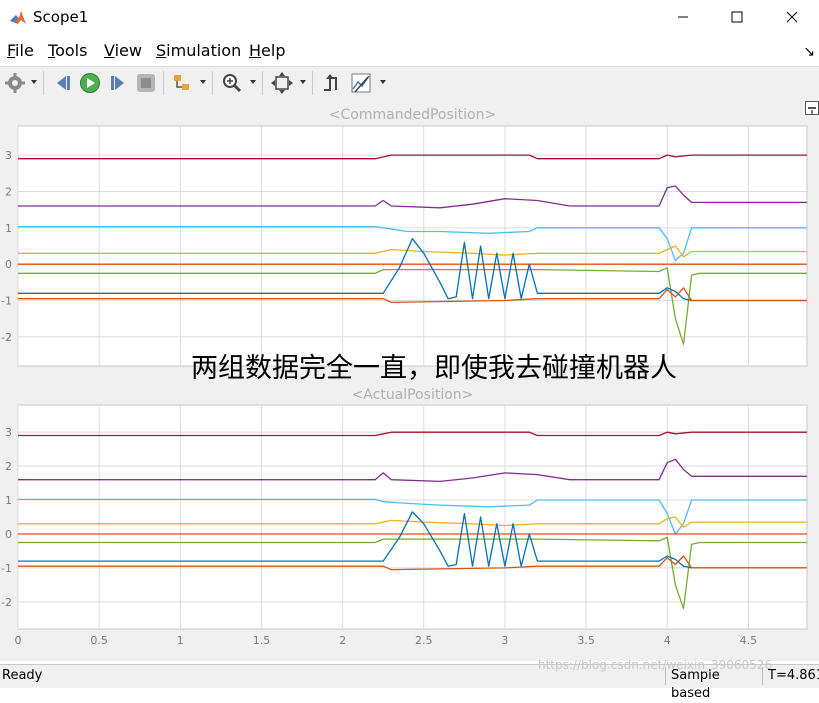  I want to click on maximize-button, so click(737, 17).